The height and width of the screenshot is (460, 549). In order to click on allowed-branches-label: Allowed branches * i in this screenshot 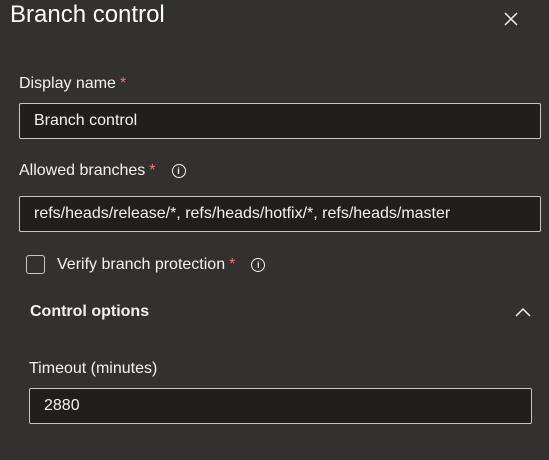, I will do `click(102, 171)`.